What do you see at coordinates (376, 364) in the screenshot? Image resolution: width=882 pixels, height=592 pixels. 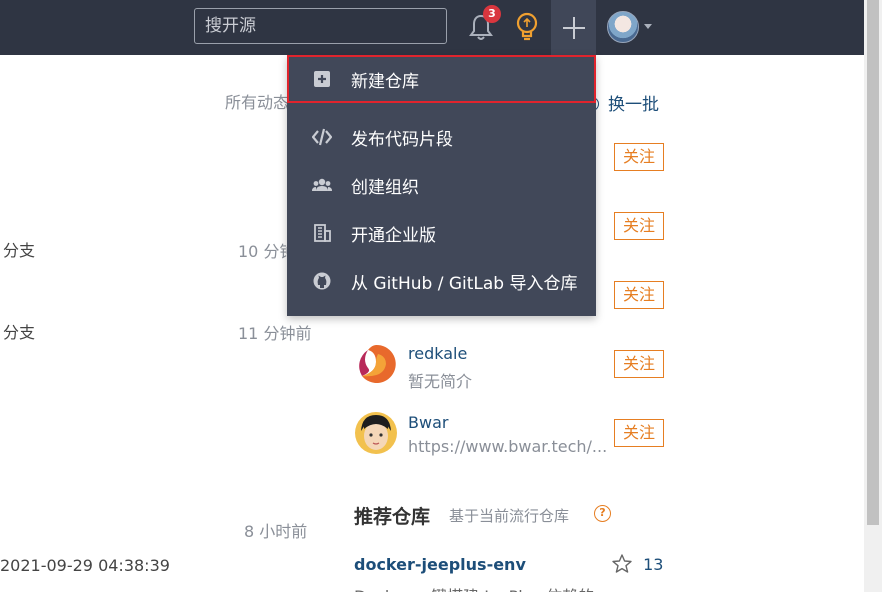 I see `user-avatar-redkale` at bounding box center [376, 364].